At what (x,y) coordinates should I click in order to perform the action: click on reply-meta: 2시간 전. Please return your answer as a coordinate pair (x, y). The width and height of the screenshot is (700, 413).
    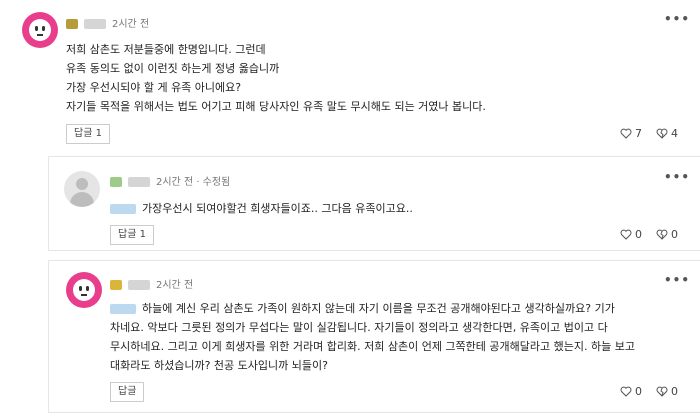
    Looking at the image, I should click on (151, 283).